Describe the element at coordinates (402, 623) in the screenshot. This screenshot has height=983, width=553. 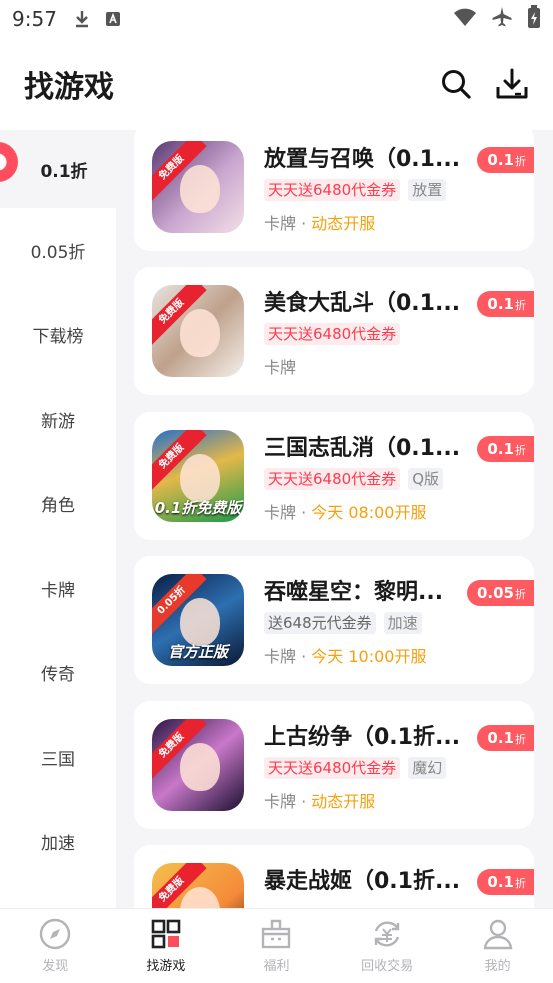
I see `genre-tag: 加速` at that location.